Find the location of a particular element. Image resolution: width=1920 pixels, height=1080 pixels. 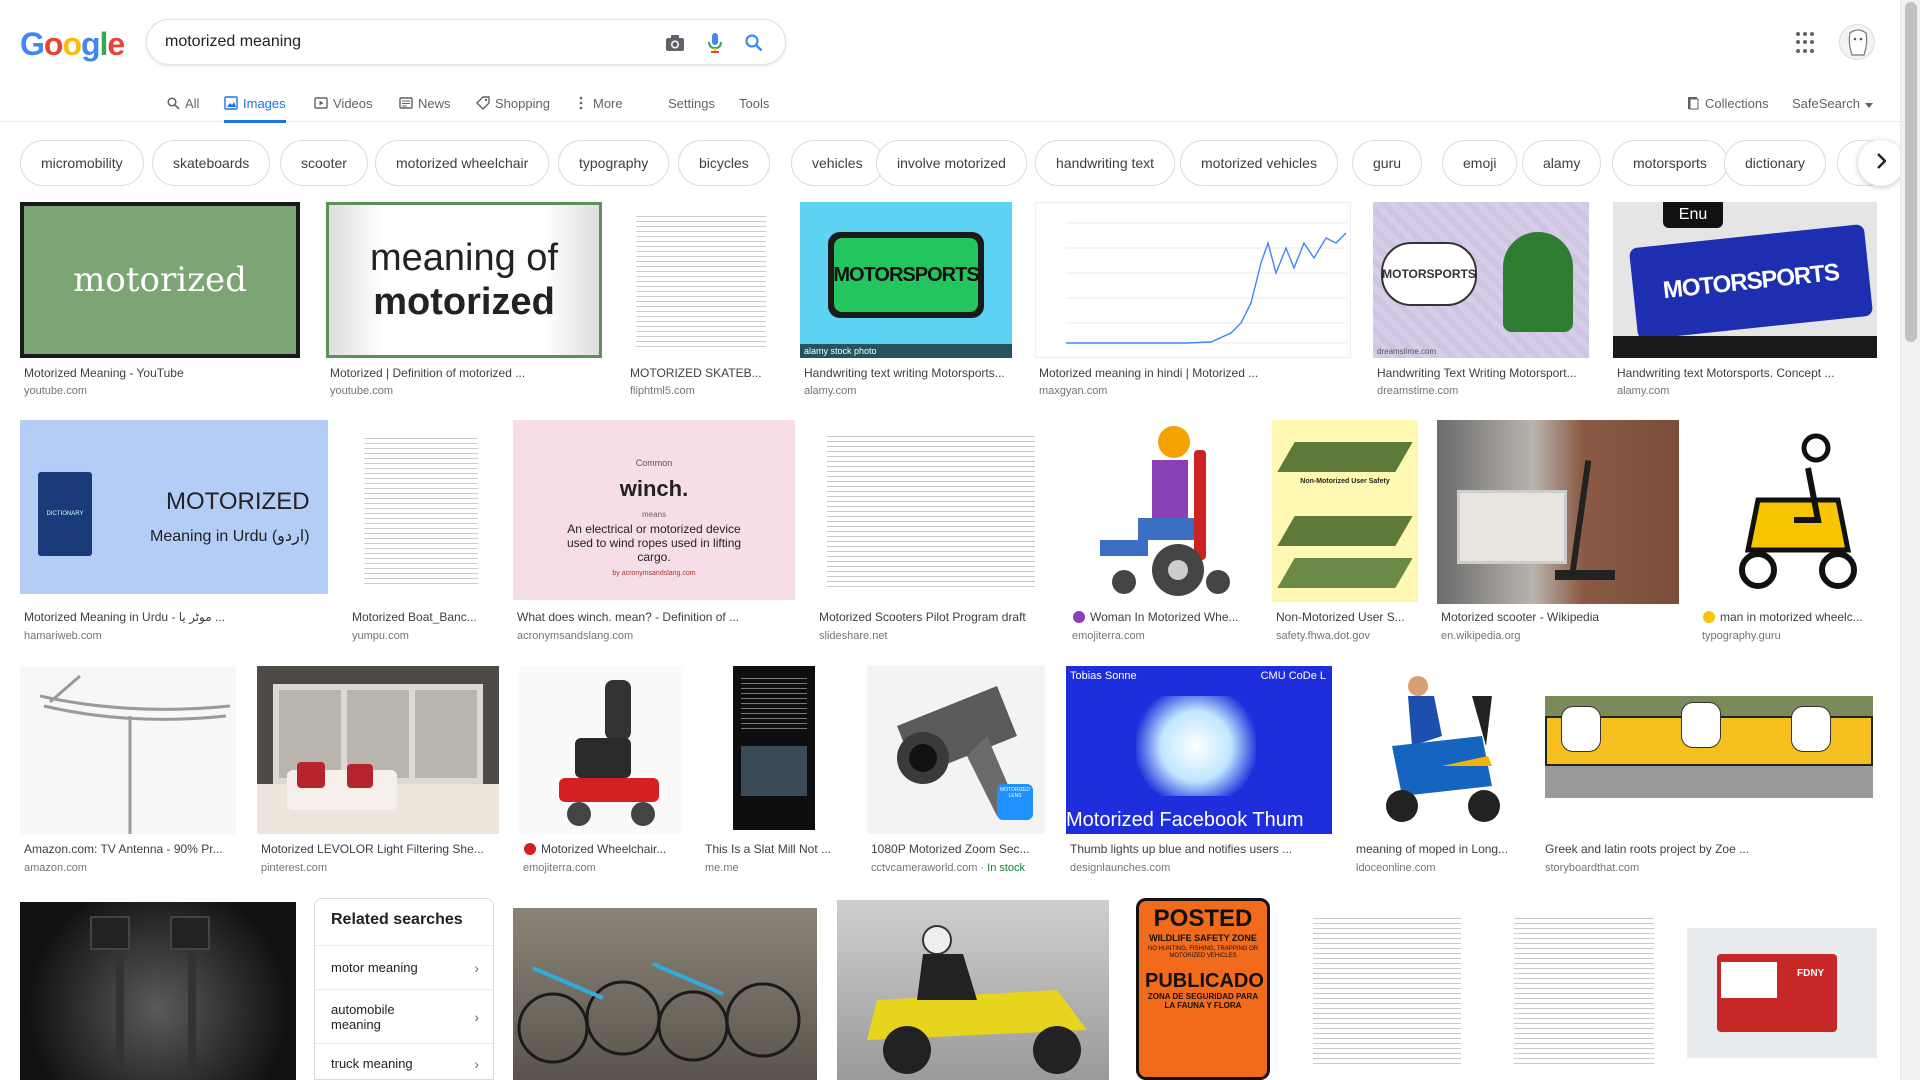

image-result: Motorized Wheelchair... emojiterra.com is located at coordinates (601, 776).